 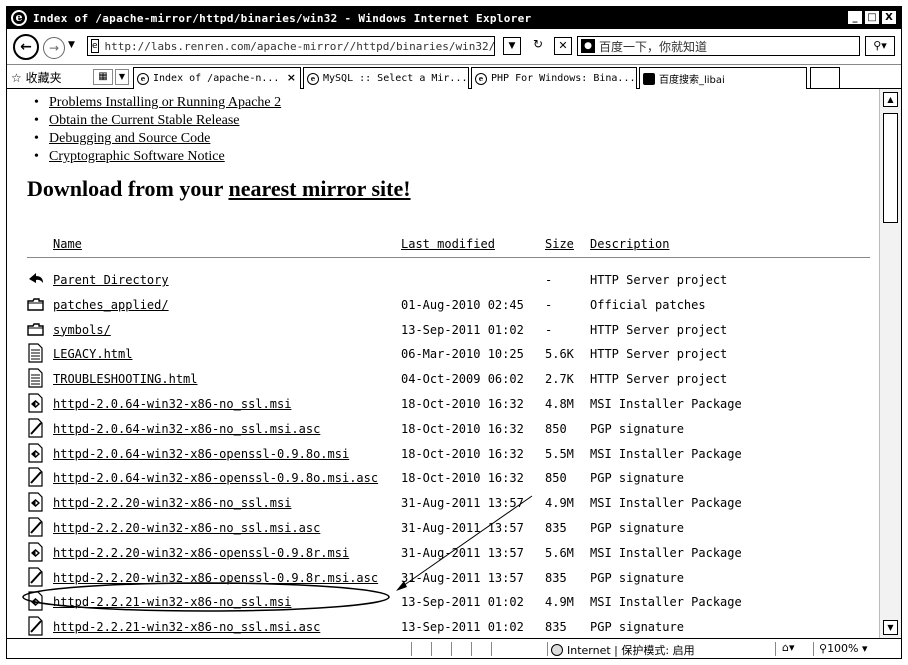 What do you see at coordinates (563, 46) in the screenshot?
I see `stop-icon: ✕` at bounding box center [563, 46].